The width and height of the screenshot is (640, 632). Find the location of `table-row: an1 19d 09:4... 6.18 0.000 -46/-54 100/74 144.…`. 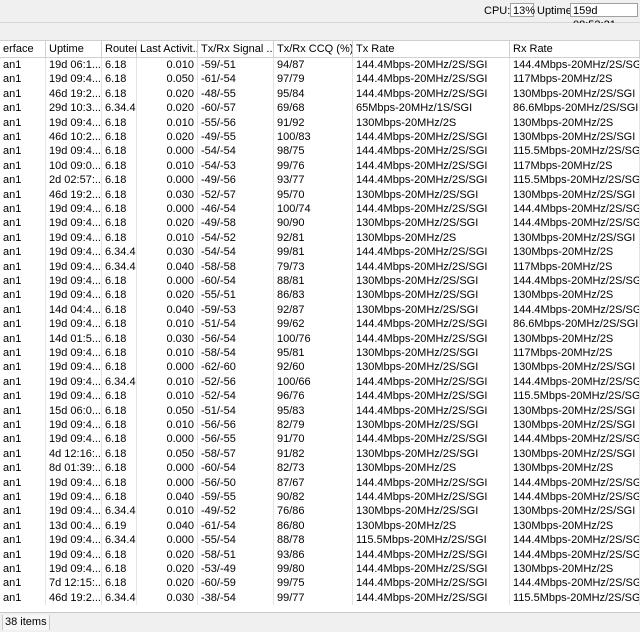

table-row: an1 19d 09:4... 6.18 0.000 -46/-54 100/74 144.… is located at coordinates (320, 209).